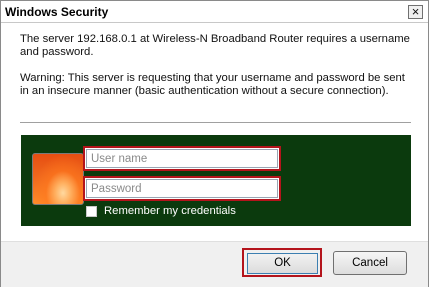 The image size is (429, 287). Describe the element at coordinates (215, 122) in the screenshot. I see `content-divider` at that location.